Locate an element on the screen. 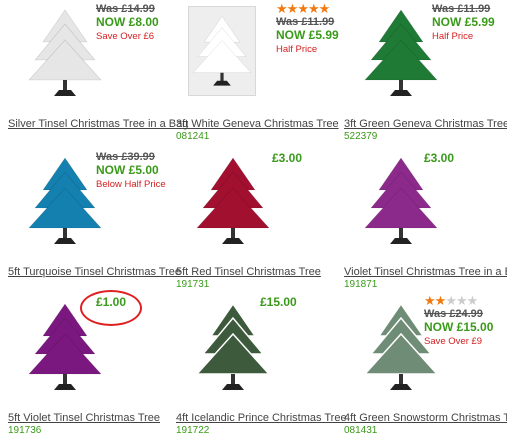  product-code: 081431 is located at coordinates (361, 430).